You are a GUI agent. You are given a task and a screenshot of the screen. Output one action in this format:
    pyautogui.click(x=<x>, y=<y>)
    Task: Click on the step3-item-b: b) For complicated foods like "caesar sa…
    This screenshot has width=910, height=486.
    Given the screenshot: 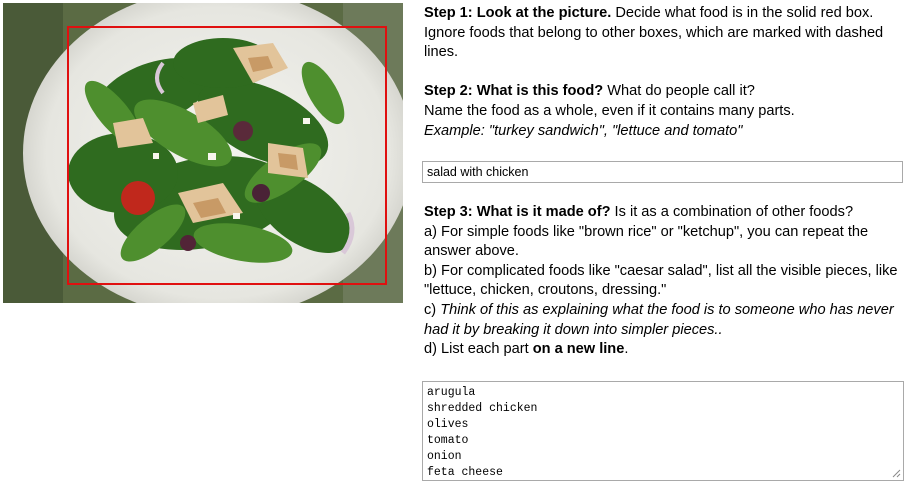 What is the action you would take?
    pyautogui.click(x=661, y=280)
    